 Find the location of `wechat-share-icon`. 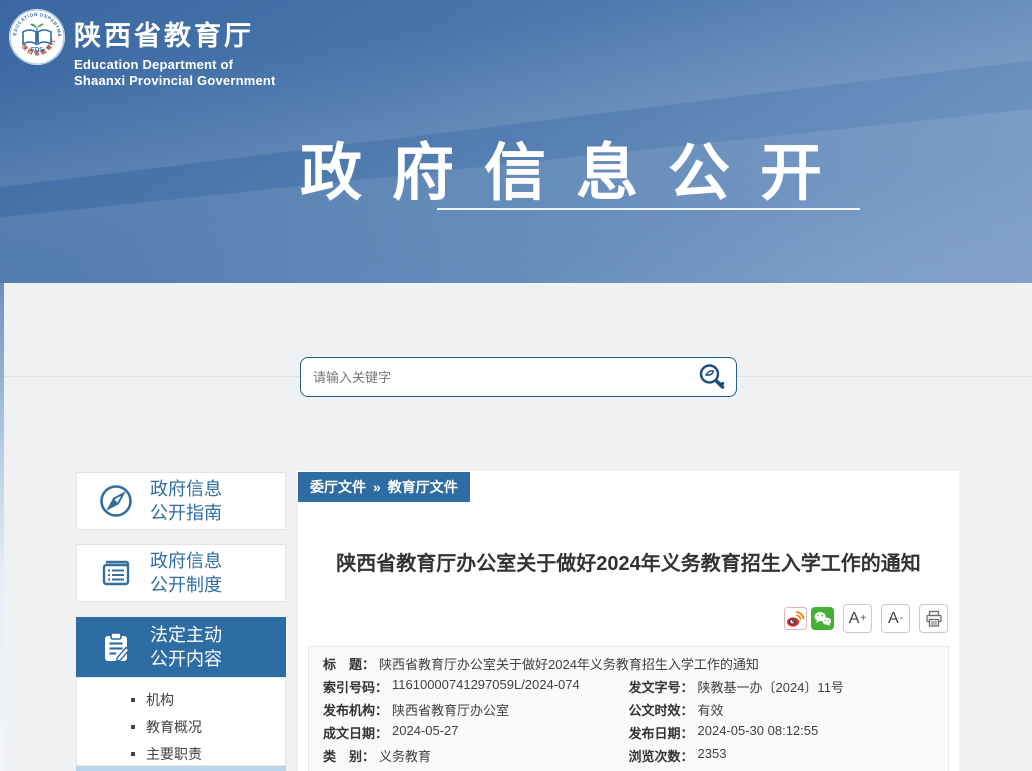

wechat-share-icon is located at coordinates (822, 618).